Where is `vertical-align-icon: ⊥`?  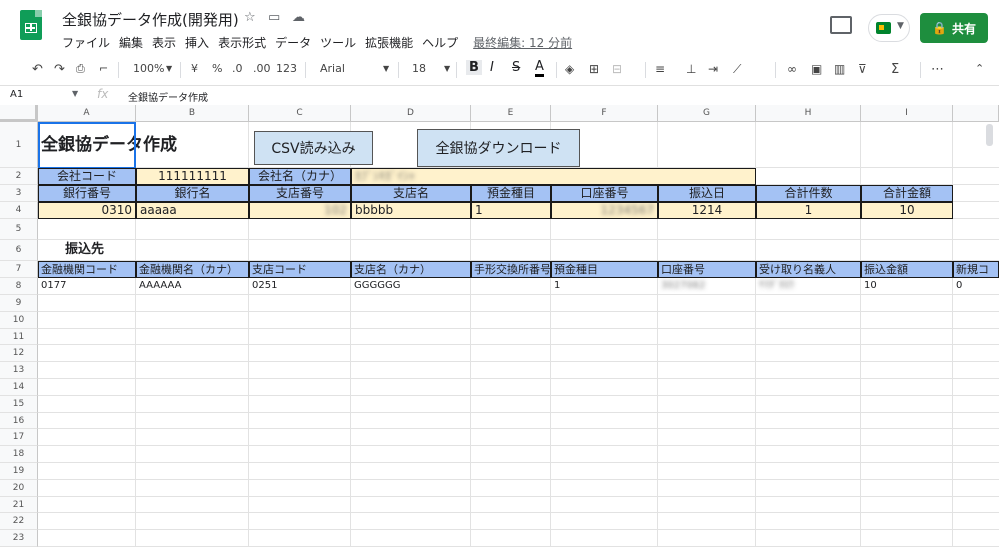
vertical-align-icon: ⊥ is located at coordinates (691, 69).